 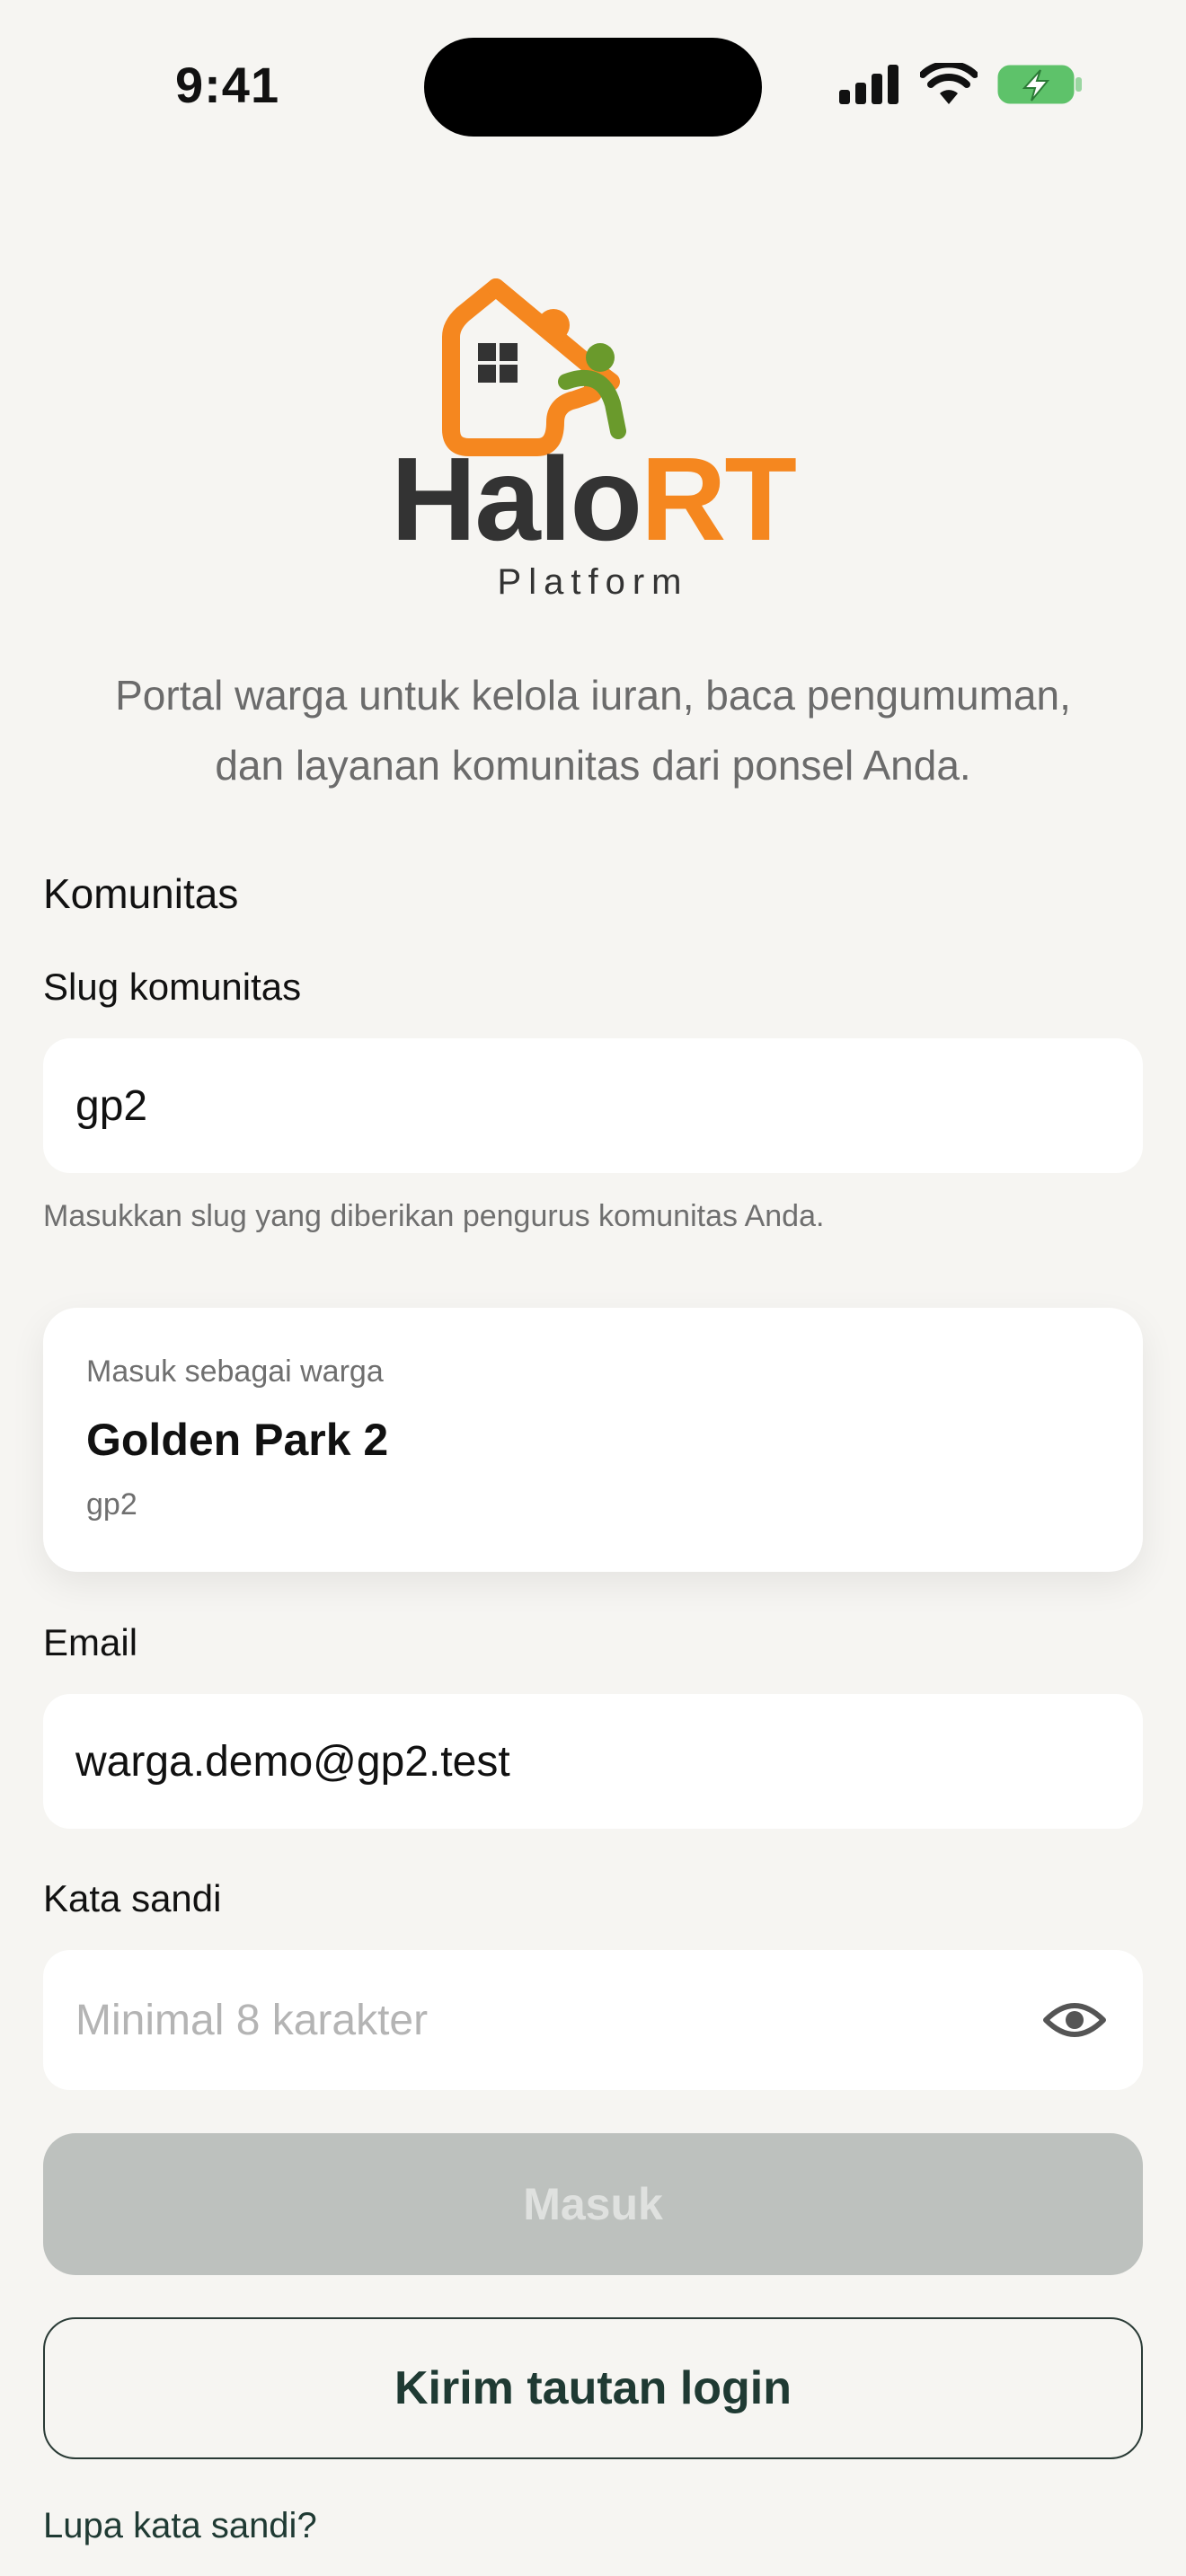 I want to click on email-label: Email, so click(x=90, y=1642).